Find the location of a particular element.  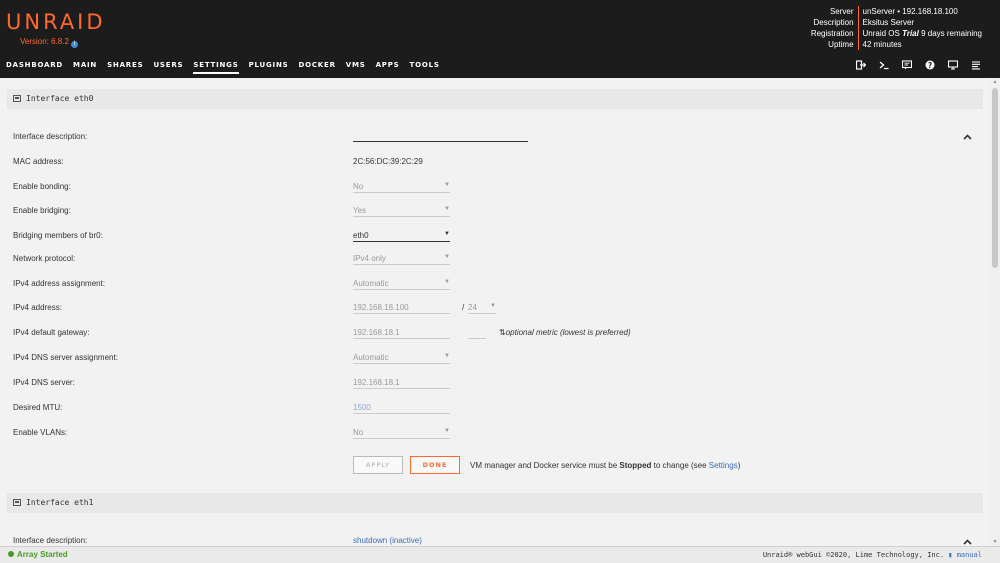

section-eth1-header: Interface eth1 is located at coordinates (495, 503).